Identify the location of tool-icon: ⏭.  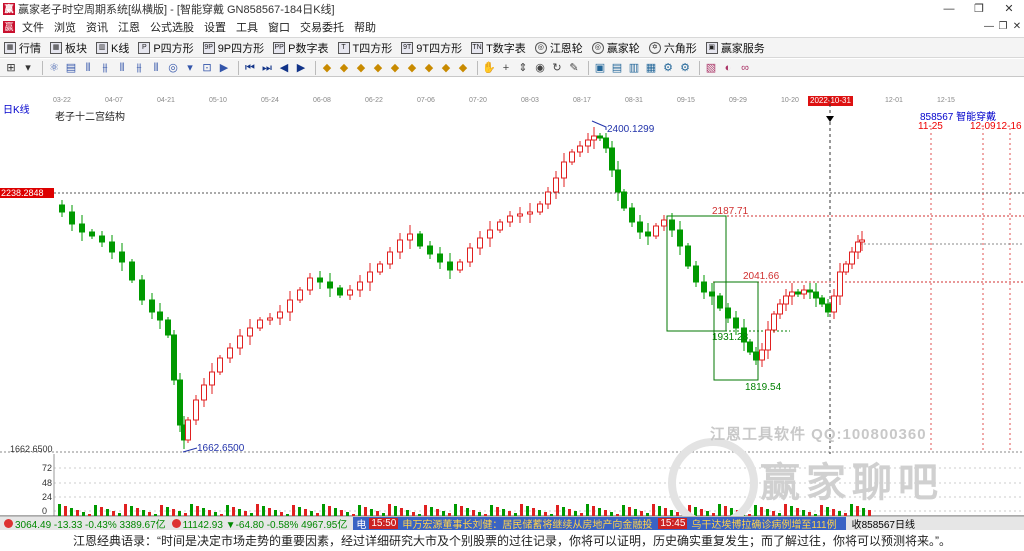
(267, 68).